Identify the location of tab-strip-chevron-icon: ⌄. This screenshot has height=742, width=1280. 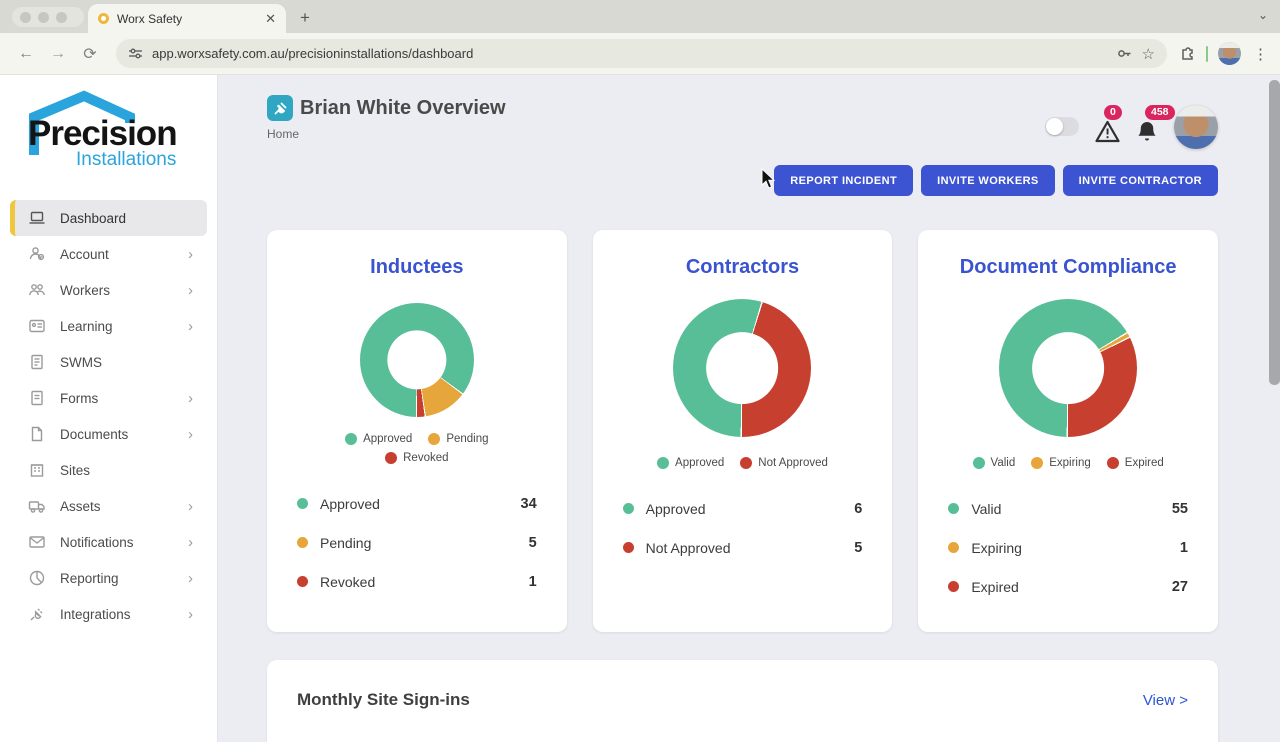
(1263, 15).